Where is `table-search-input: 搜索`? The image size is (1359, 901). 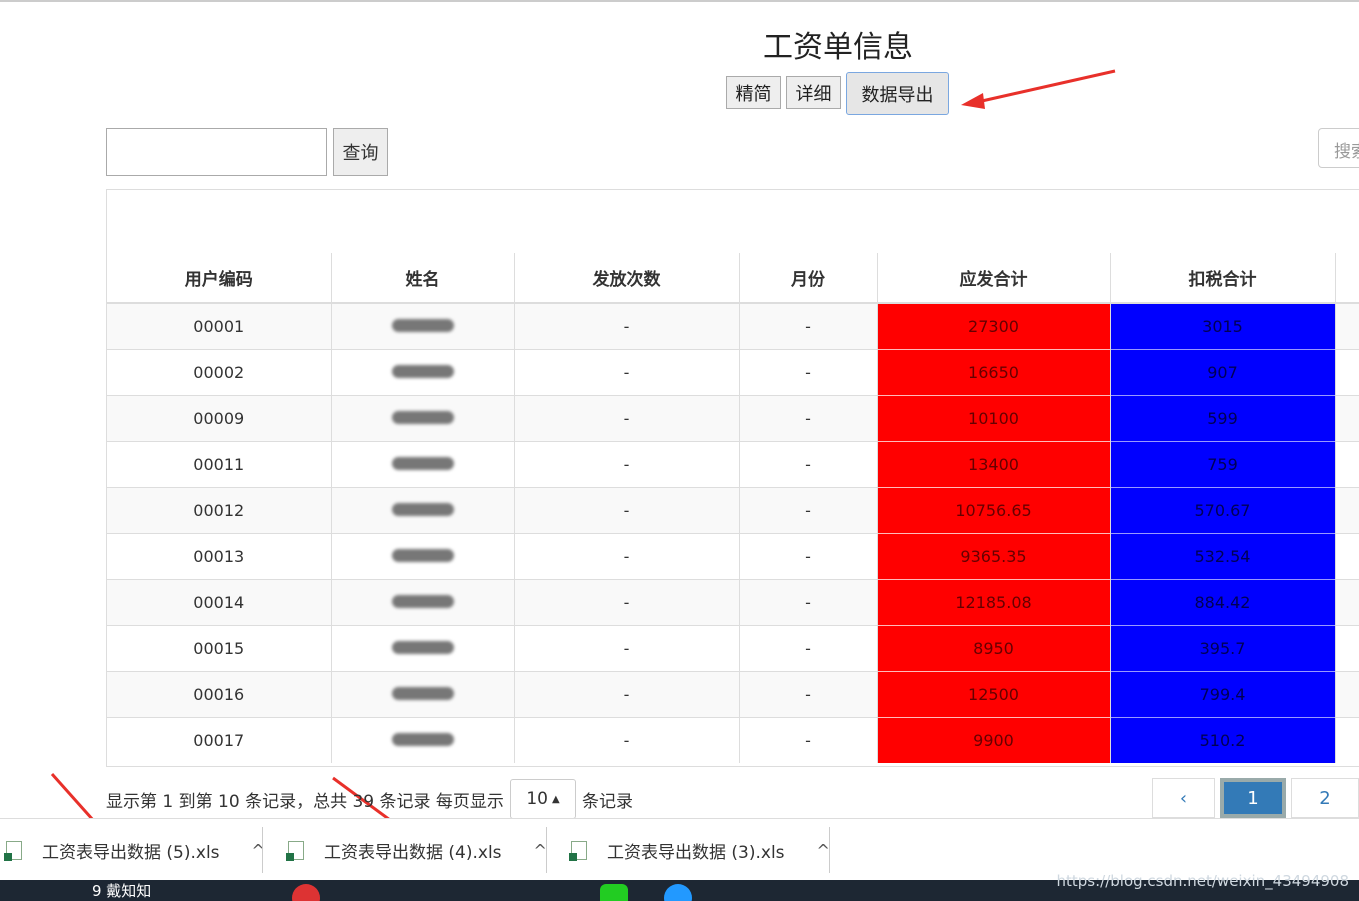
table-search-input: 搜索 is located at coordinates (1338, 148).